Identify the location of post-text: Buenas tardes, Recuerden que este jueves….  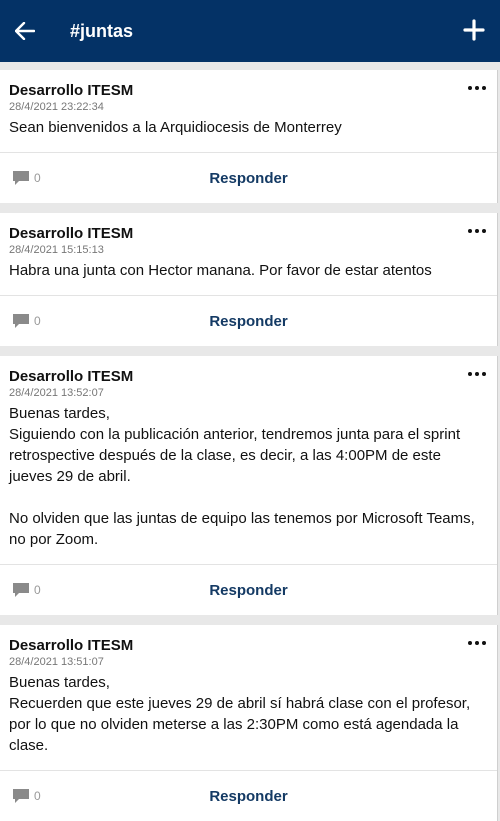
(240, 714).